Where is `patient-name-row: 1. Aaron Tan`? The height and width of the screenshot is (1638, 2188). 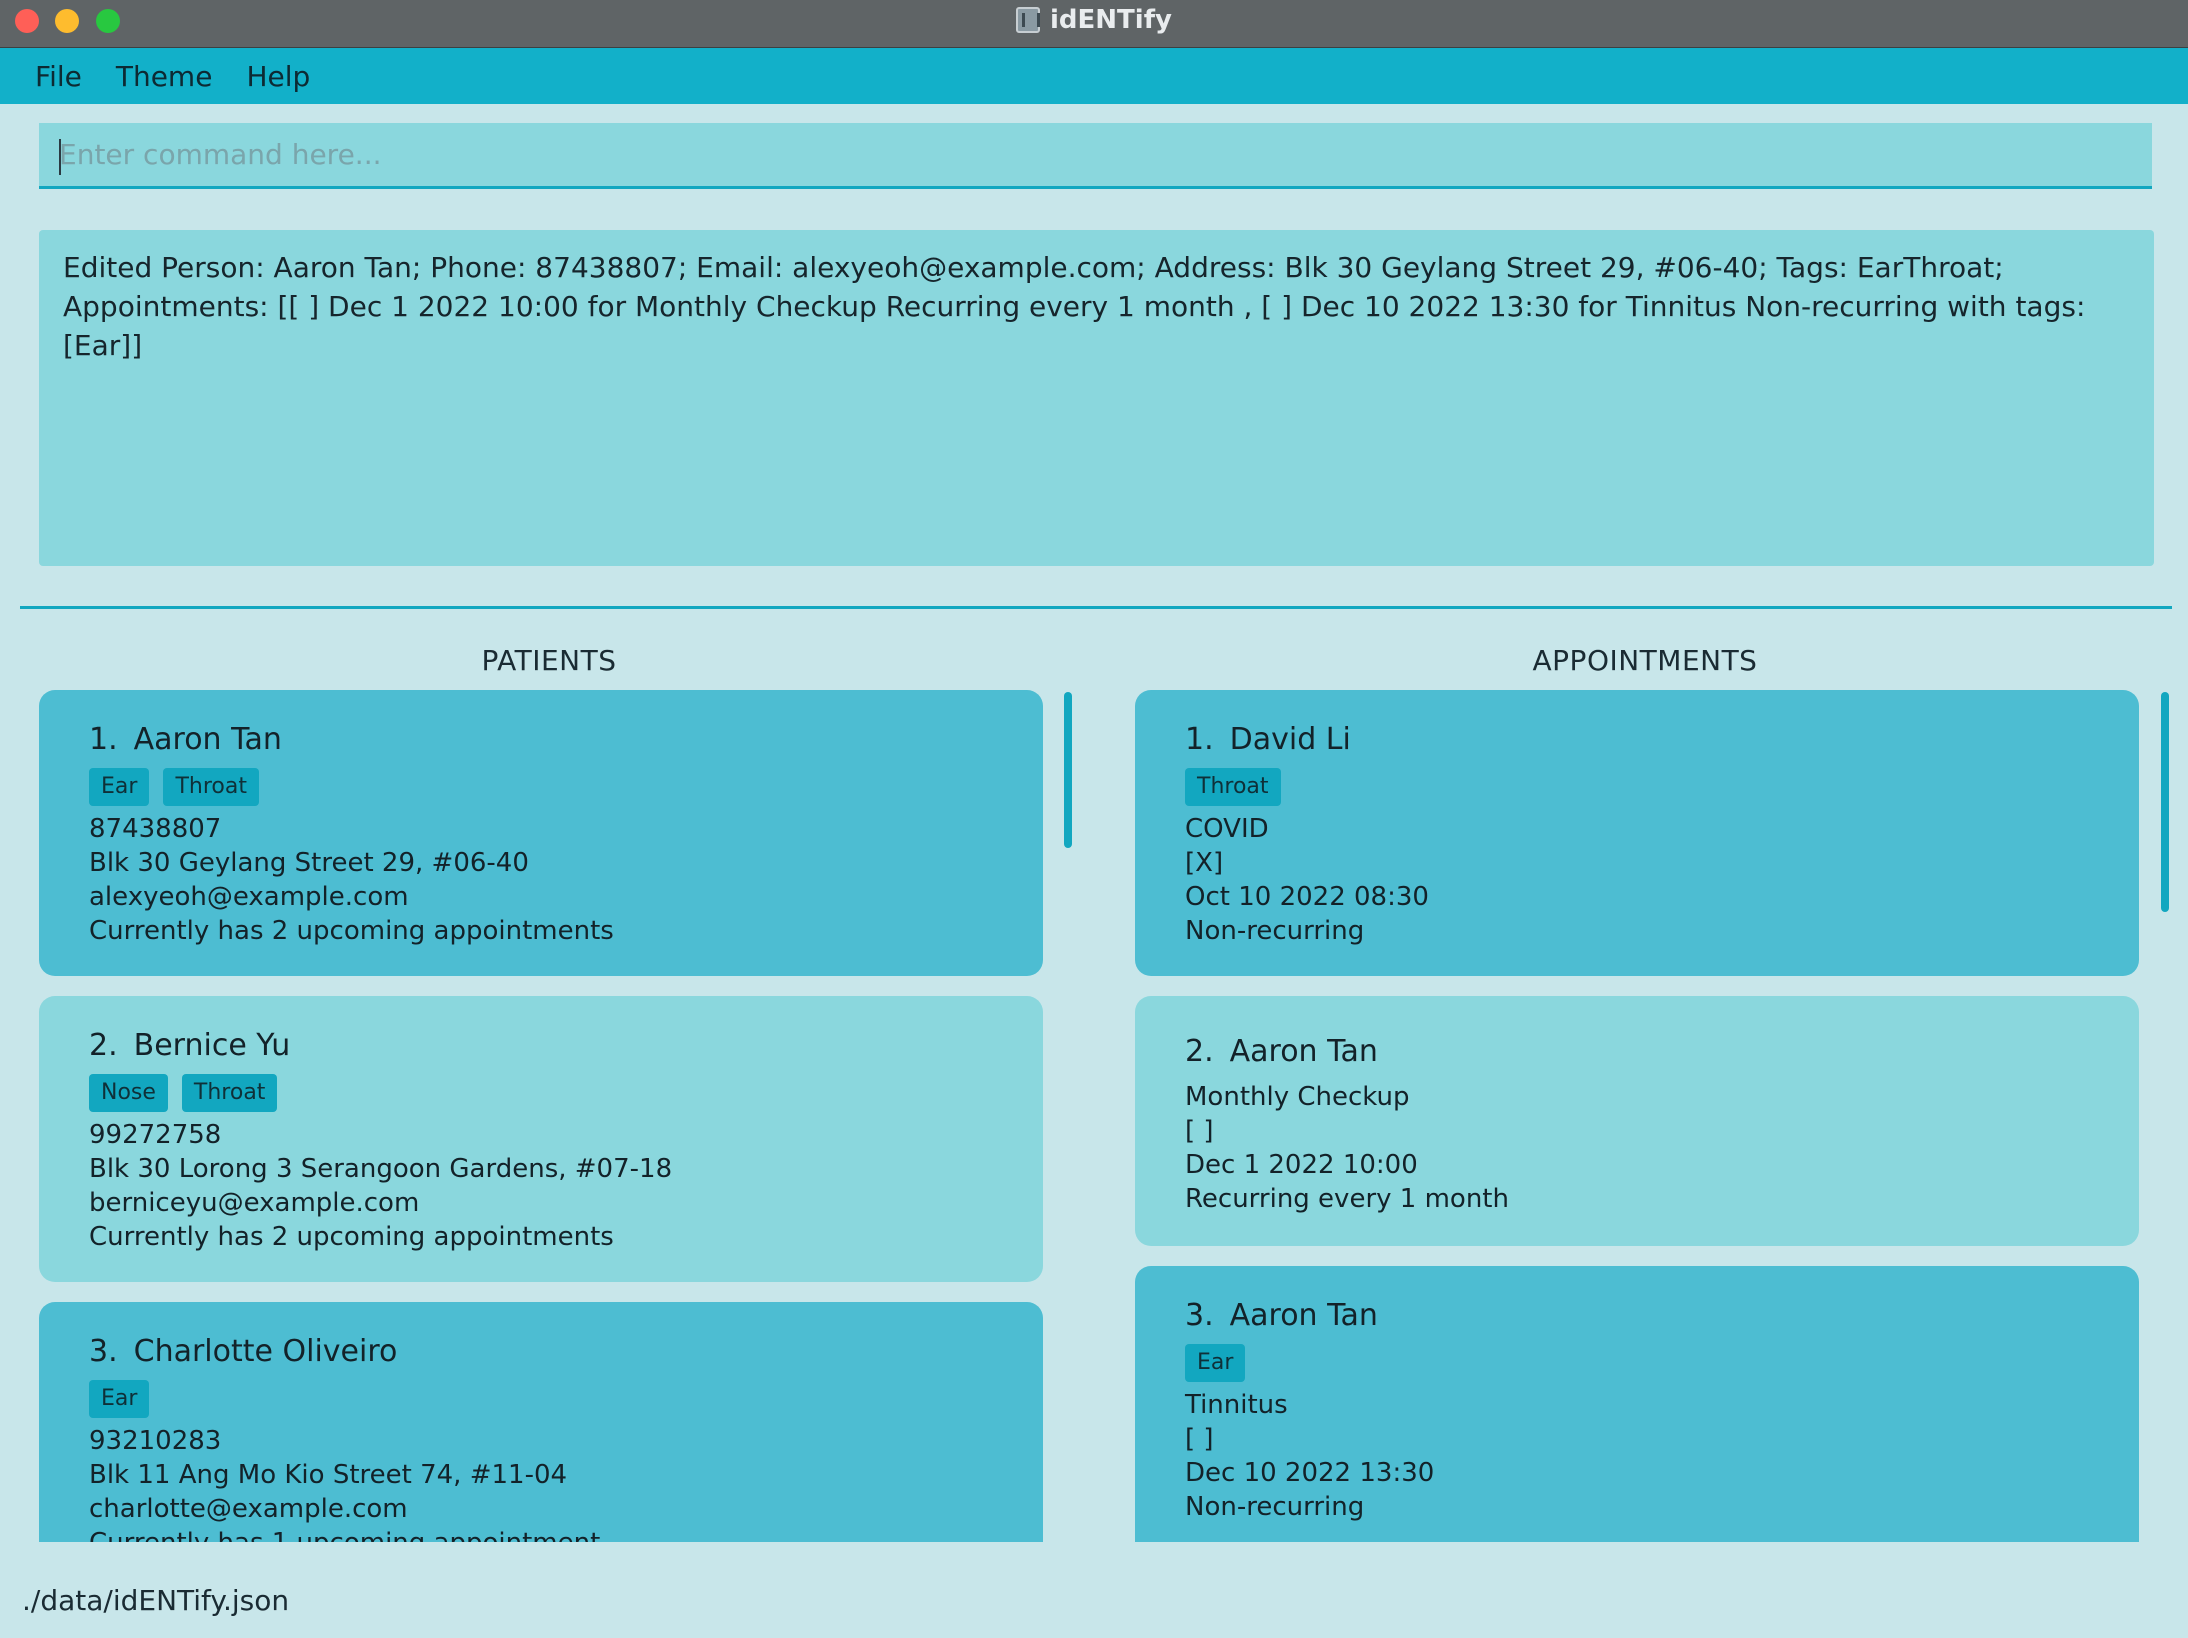
patient-name-row: 1. Aaron Tan is located at coordinates (541, 740).